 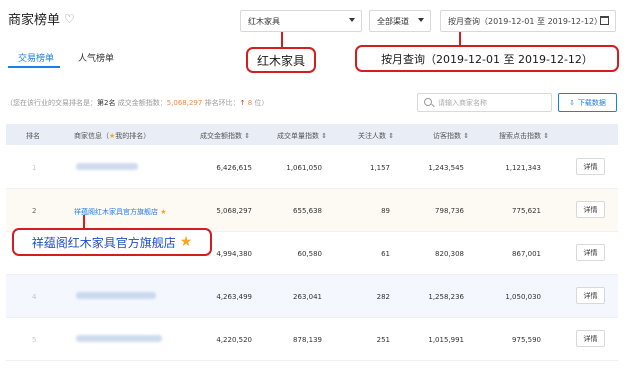 What do you see at coordinates (307, 297) in the screenshot?
I see `row-count: 263,041` at bounding box center [307, 297].